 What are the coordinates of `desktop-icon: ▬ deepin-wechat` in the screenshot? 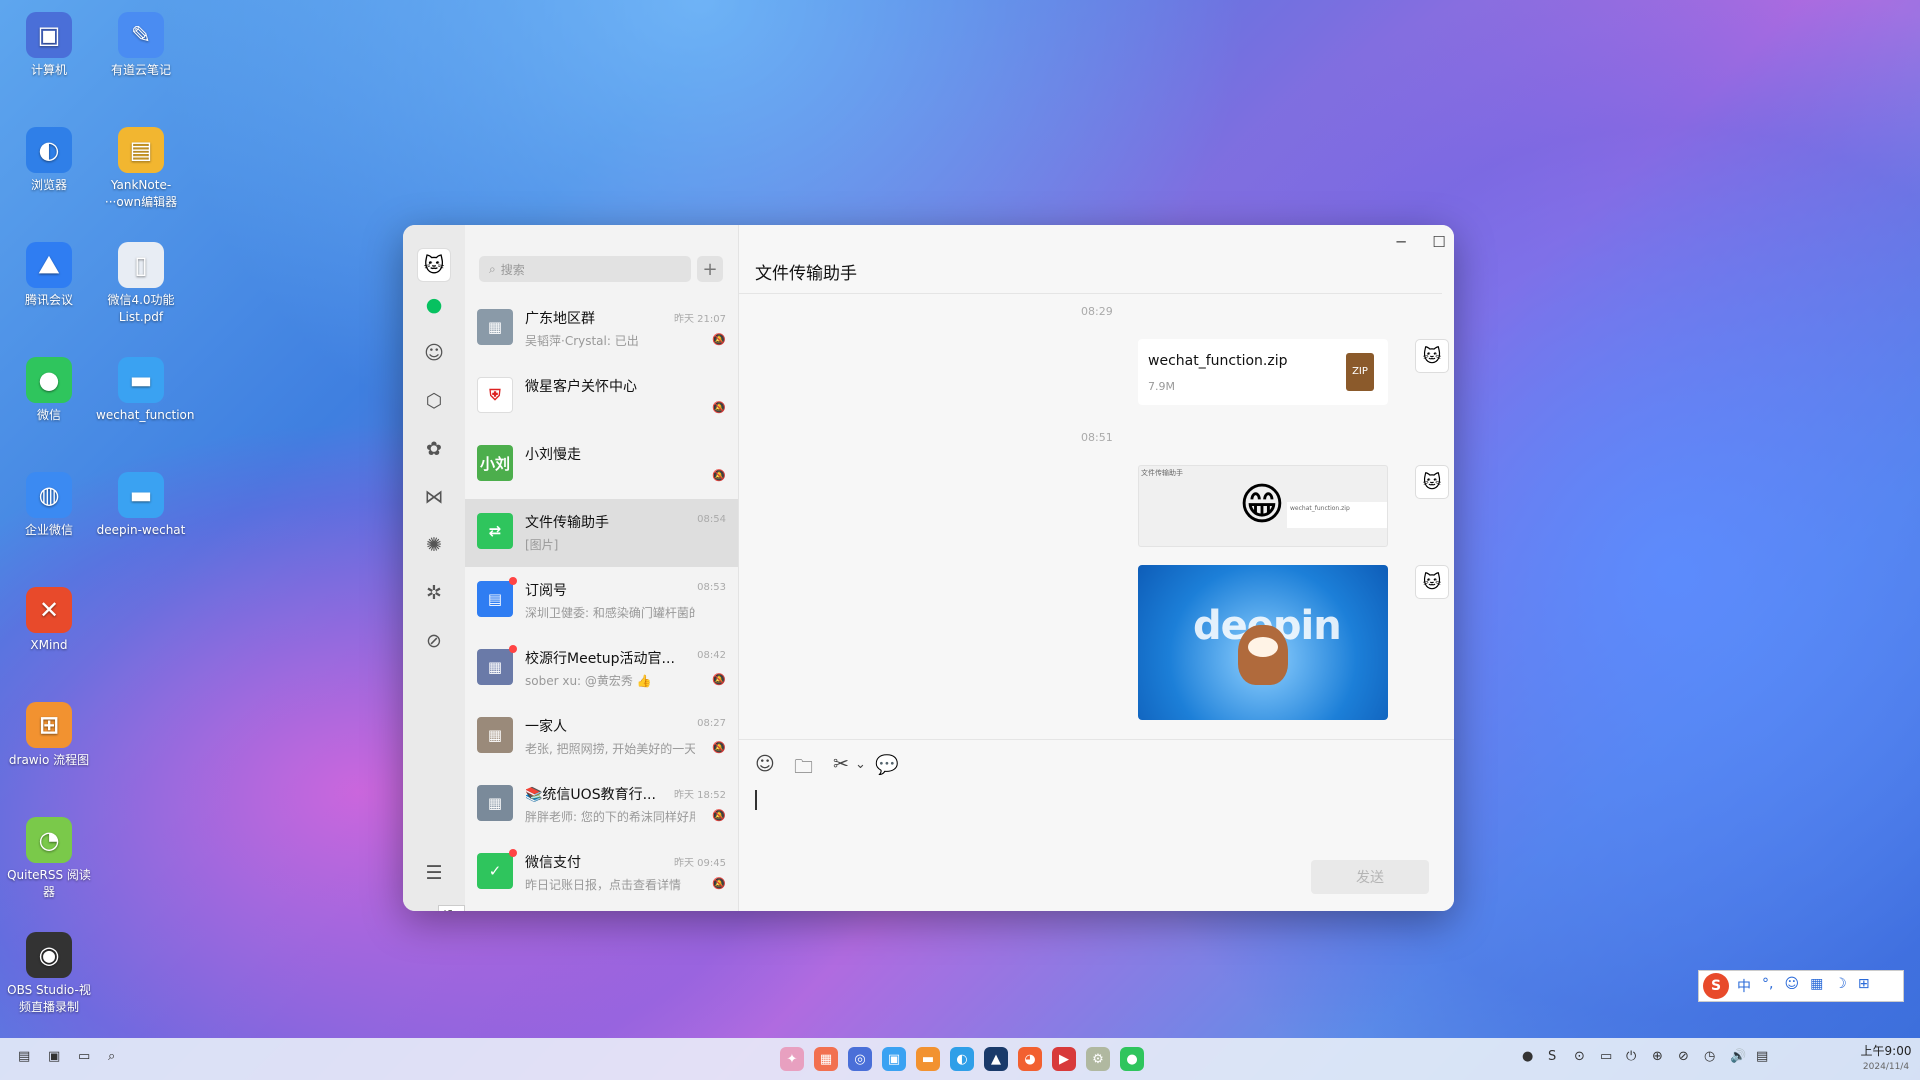 It's located at (141, 505).